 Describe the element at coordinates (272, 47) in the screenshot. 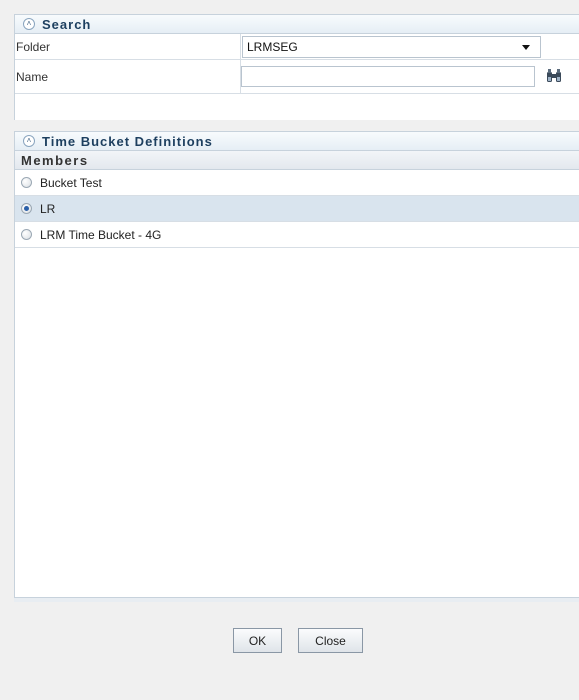

I see `folder-select-value: LRMSEG` at that location.